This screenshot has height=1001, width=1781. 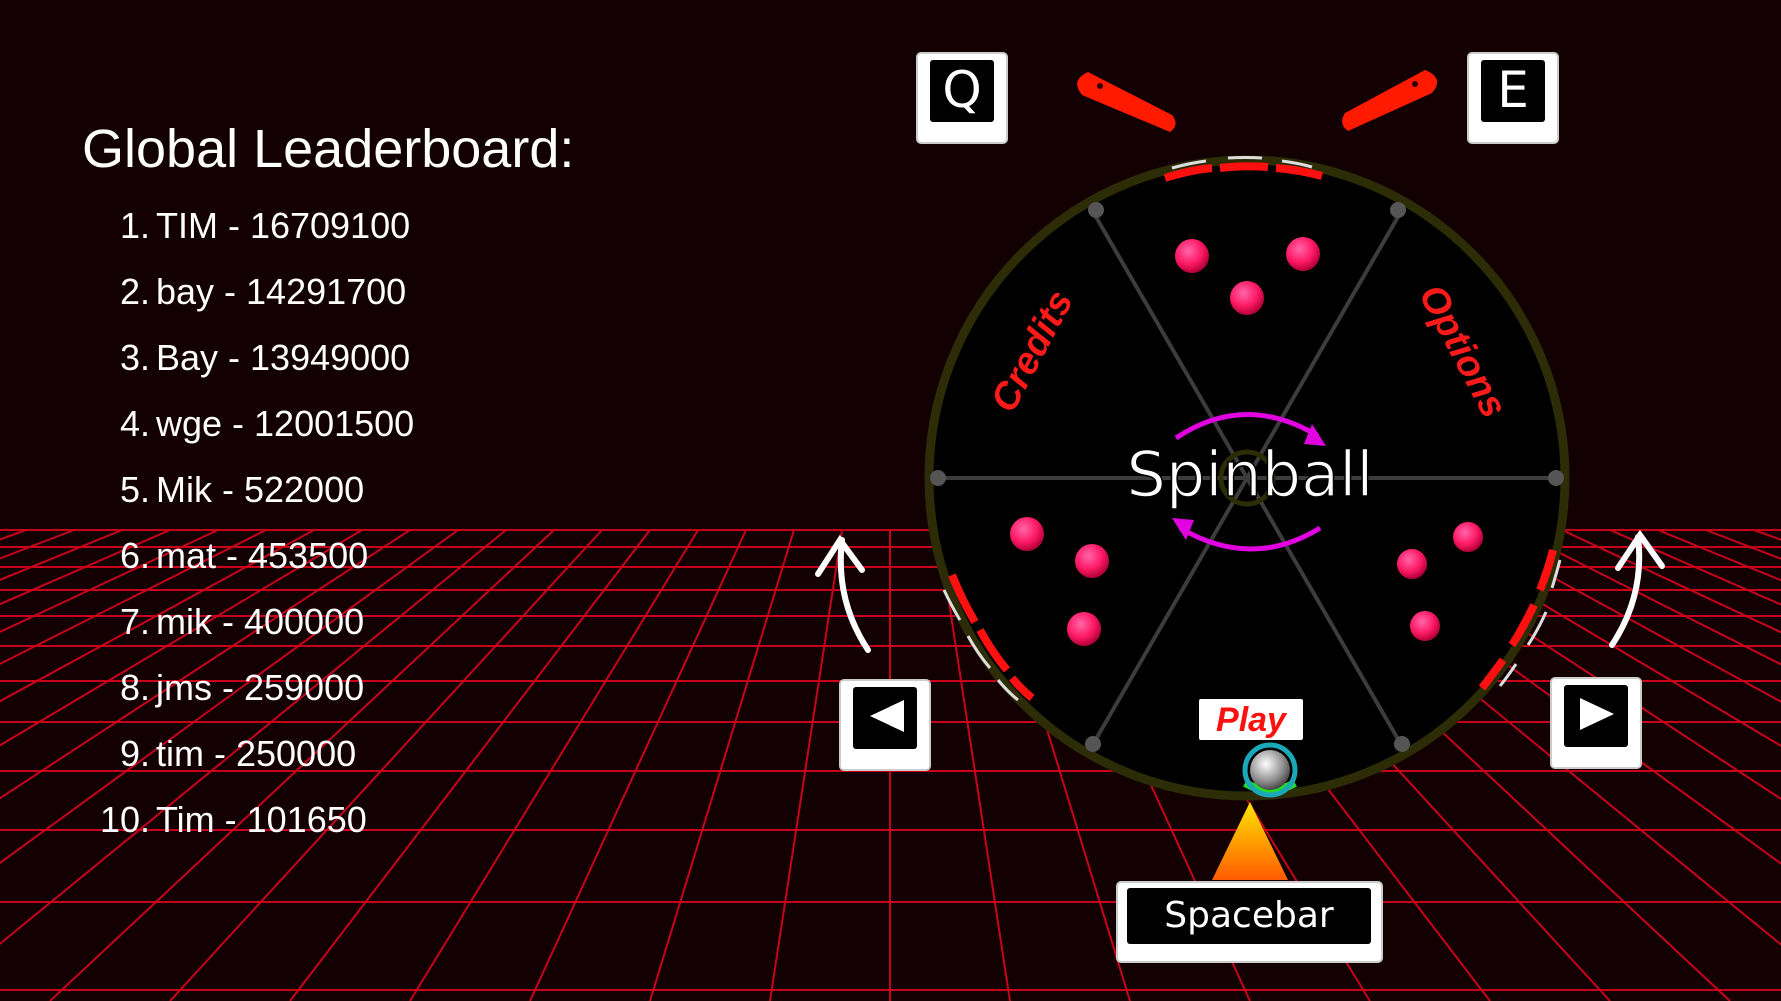 I want to click on q-key-label: Q, so click(x=961, y=90).